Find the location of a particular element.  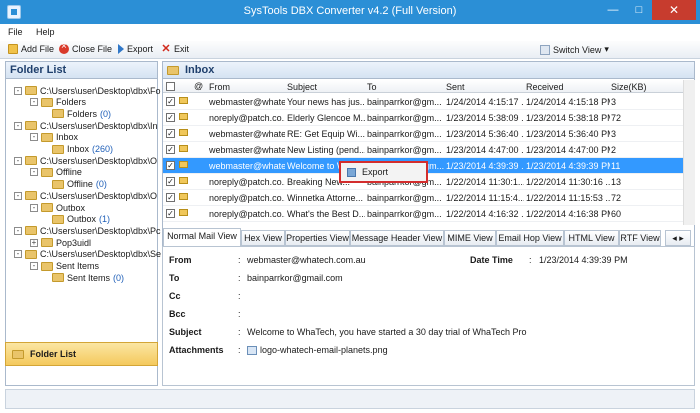

folder-list-tab: Folder List is located at coordinates (81, 354).